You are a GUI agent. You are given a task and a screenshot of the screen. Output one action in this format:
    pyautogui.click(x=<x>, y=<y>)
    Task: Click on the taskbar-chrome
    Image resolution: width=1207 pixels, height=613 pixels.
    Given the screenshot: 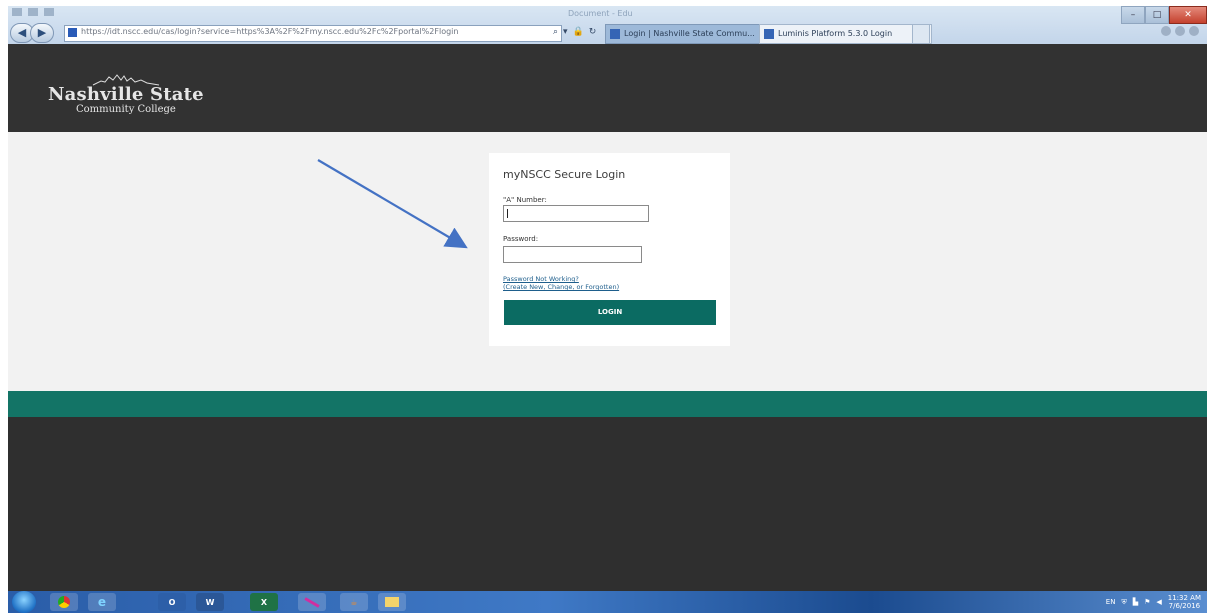 What is the action you would take?
    pyautogui.click(x=64, y=602)
    